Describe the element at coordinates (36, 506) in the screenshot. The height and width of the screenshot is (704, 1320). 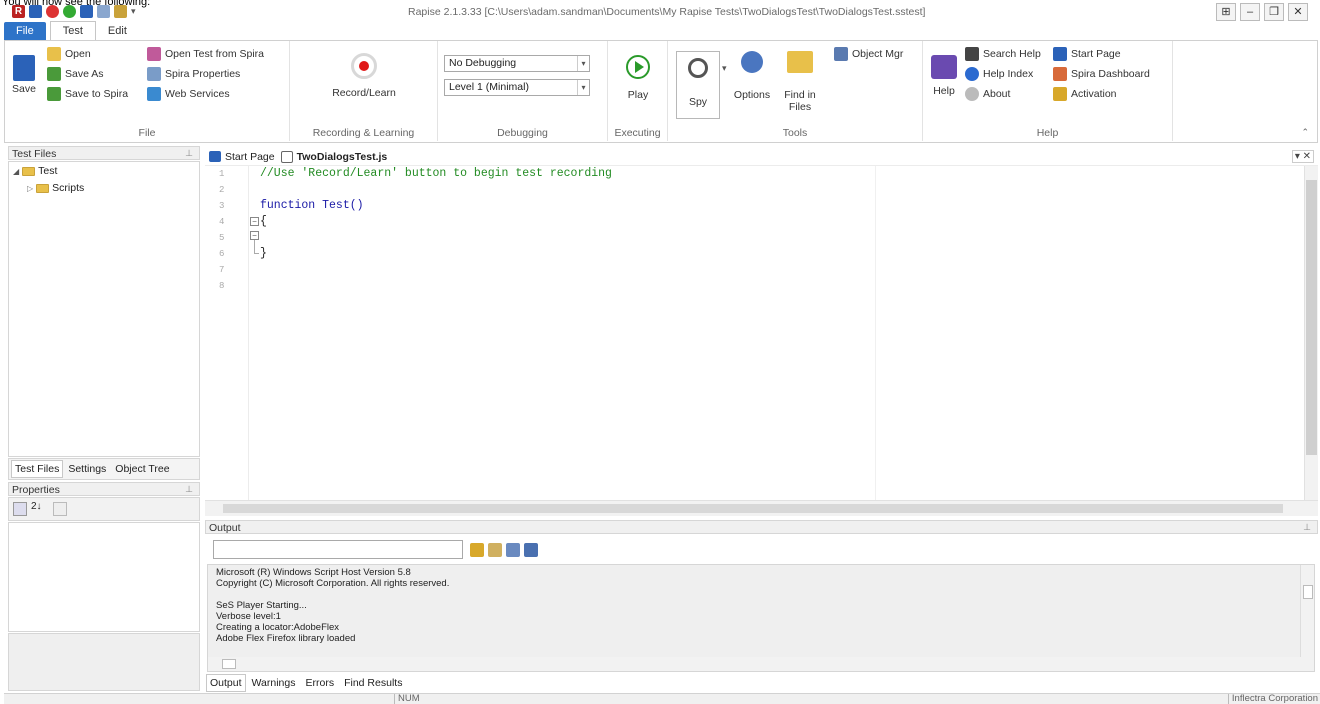
I see `alphabetical-icon: 2↓` at that location.